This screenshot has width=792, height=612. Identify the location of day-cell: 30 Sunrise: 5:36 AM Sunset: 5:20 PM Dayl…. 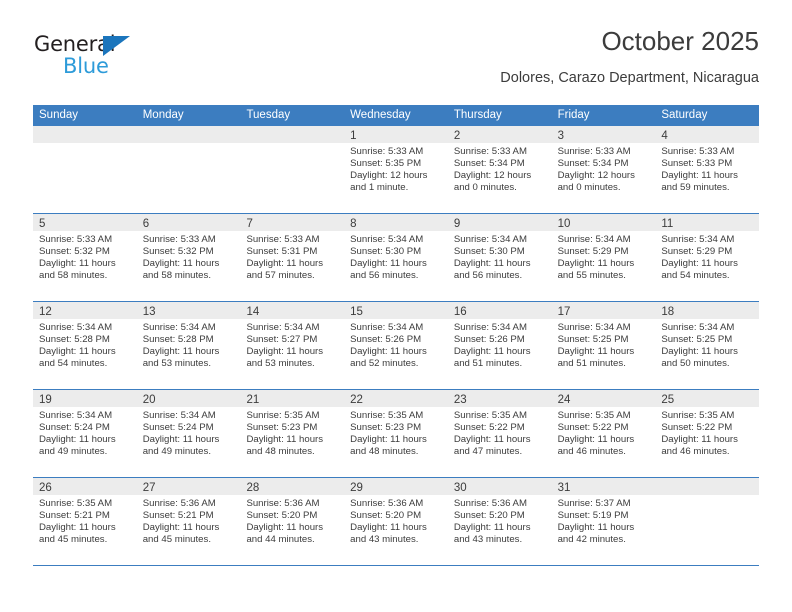
(499, 521).